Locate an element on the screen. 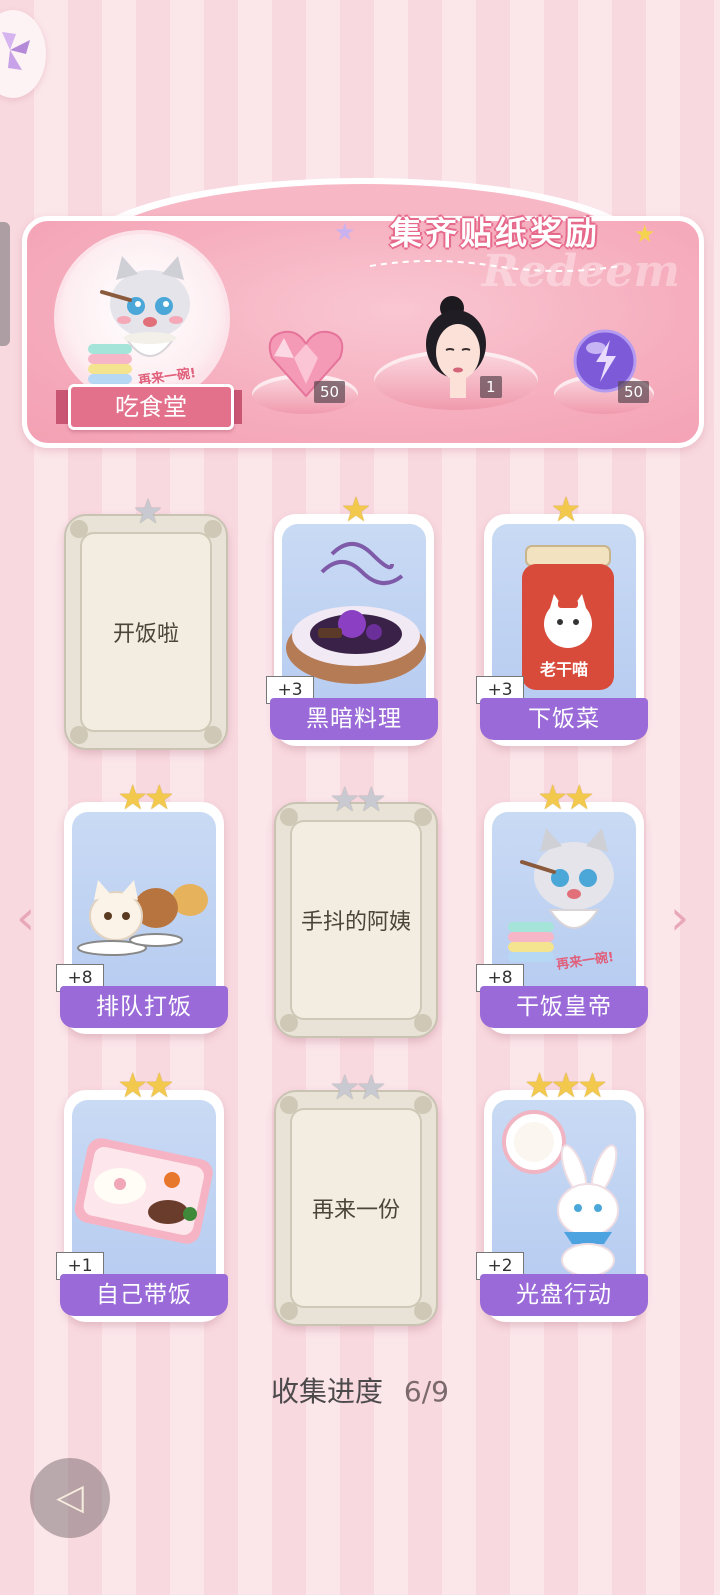 This screenshot has height=1595, width=720. card-placeholder: 手抖的阿姨 is located at coordinates (356, 920).